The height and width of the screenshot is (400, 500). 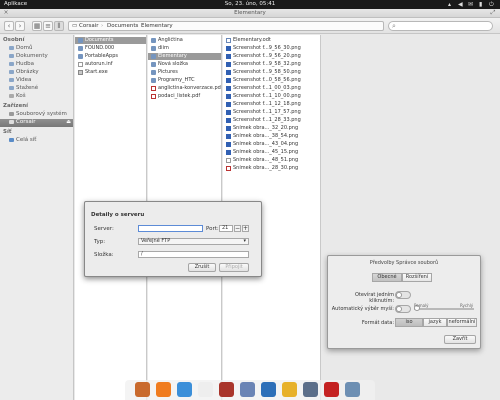 What do you see at coordinates (110, 48) in the screenshot?
I see `folder-row: FOUND.000` at bounding box center [110, 48].